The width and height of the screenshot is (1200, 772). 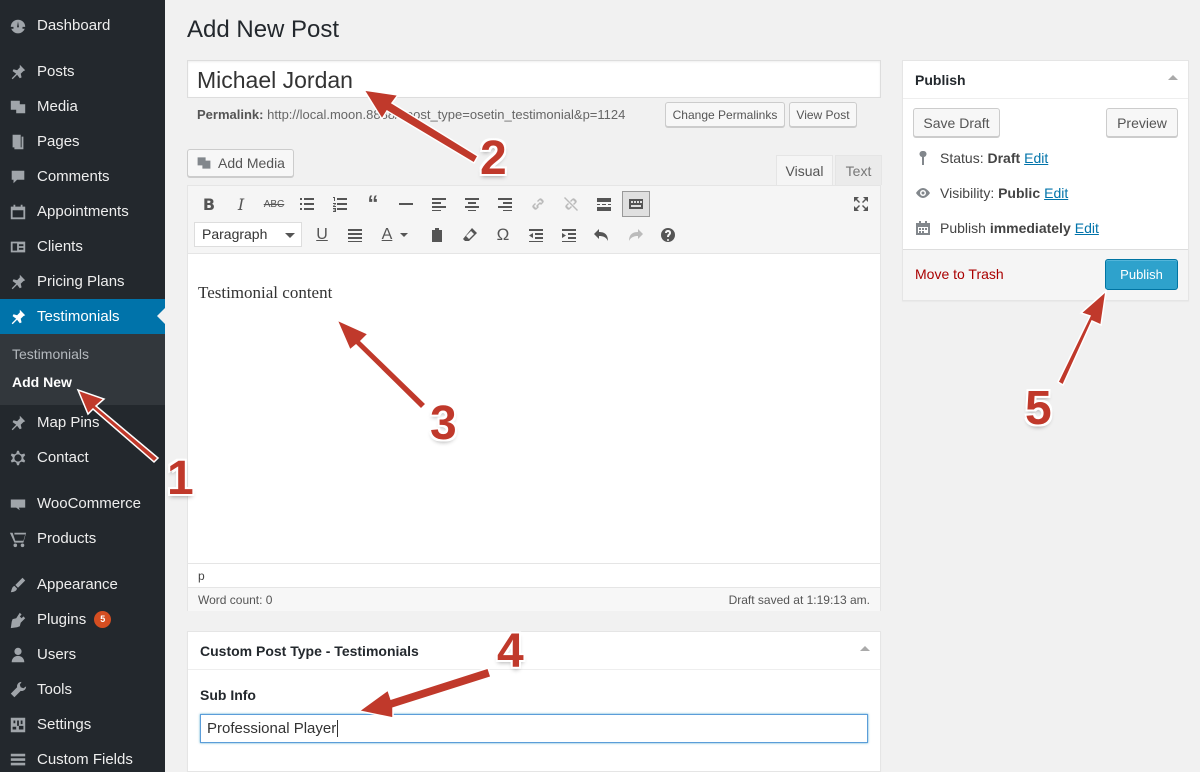 I want to click on help-icon, so click(x=668, y=235).